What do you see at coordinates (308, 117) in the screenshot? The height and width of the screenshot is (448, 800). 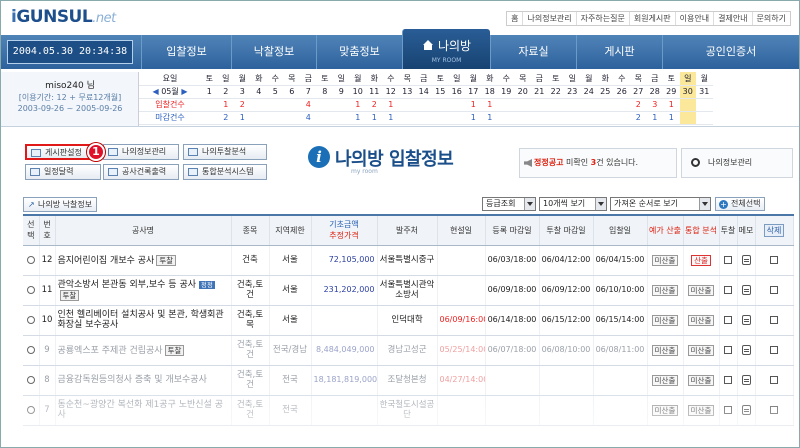 I see `calendar-close-count: 4` at bounding box center [308, 117].